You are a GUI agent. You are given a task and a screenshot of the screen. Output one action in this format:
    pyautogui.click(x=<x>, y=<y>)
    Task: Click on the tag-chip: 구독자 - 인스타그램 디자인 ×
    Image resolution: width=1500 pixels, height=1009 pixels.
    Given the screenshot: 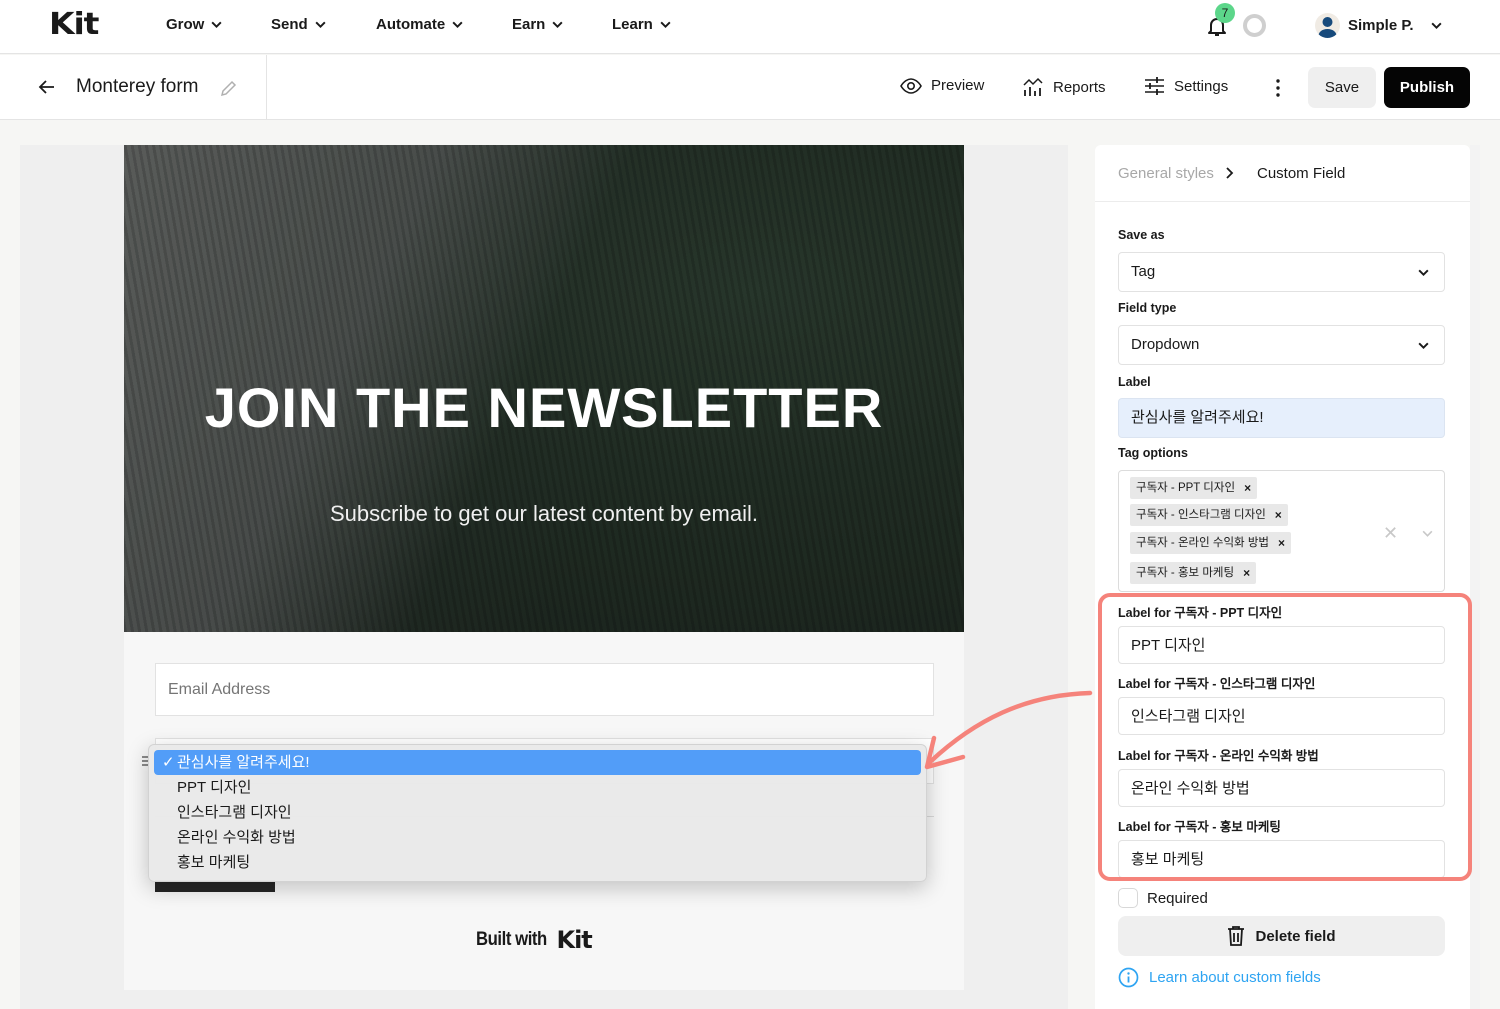 What is the action you would take?
    pyautogui.click(x=1209, y=515)
    